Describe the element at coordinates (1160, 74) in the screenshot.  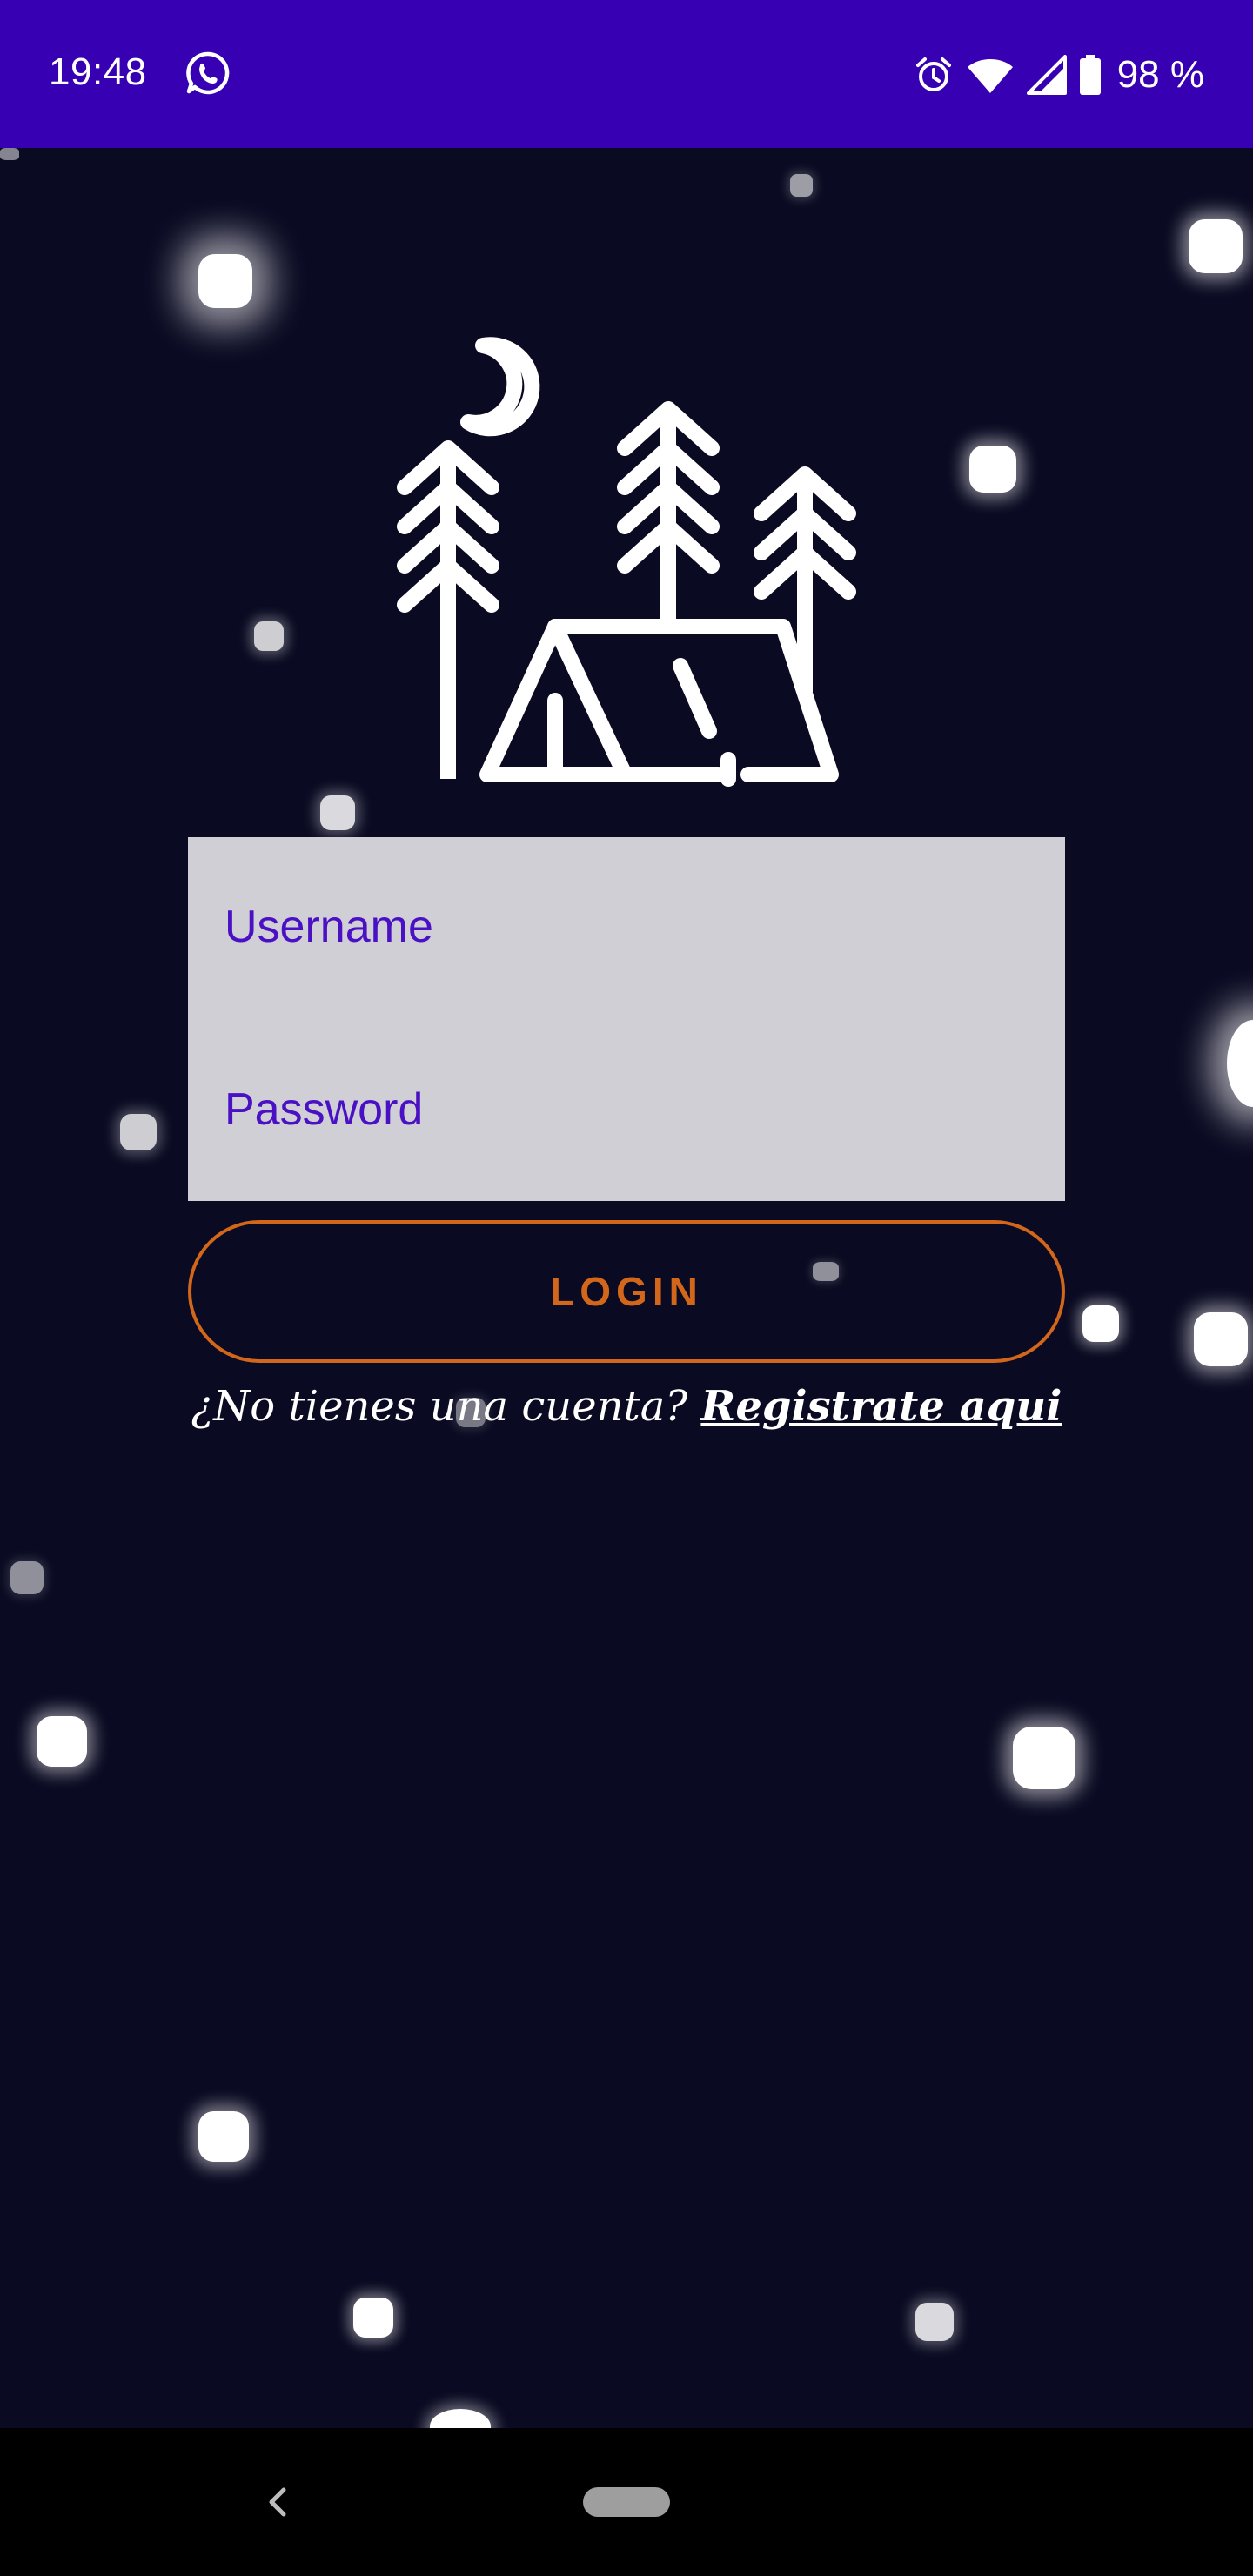
I see `battery-percentage: 98 %` at that location.